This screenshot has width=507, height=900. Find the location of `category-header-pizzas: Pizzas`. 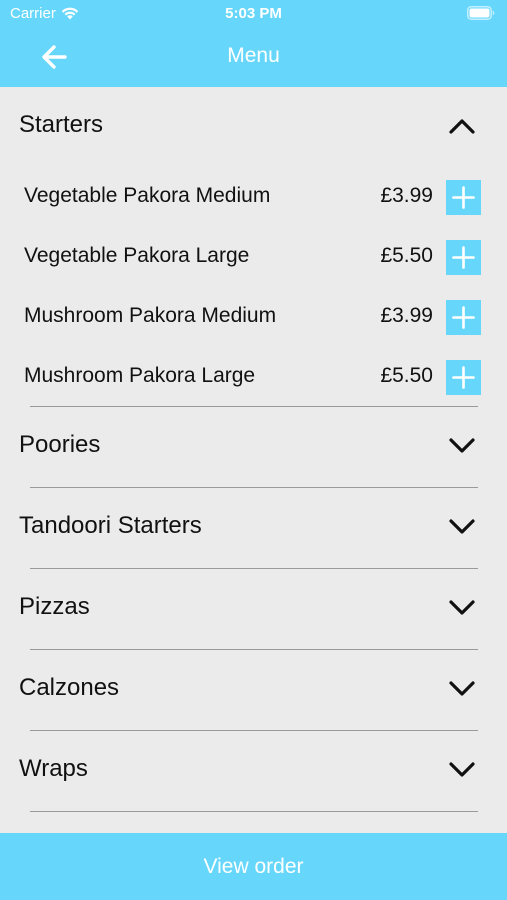

category-header-pizzas: Pizzas is located at coordinates (253, 609).